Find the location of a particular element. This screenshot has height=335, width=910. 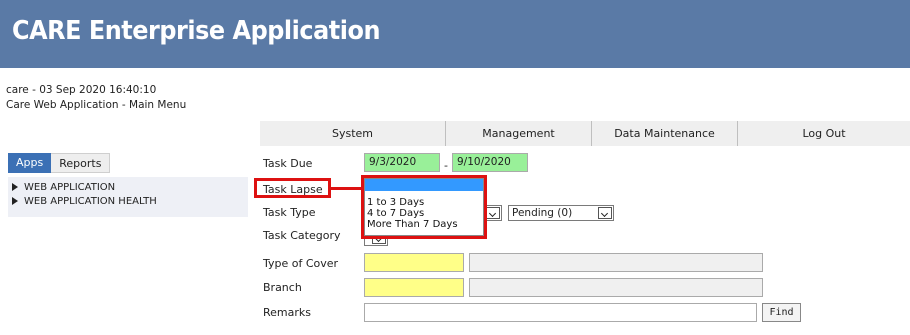

task-due-from-value: 9/3/2020 is located at coordinates (393, 162).